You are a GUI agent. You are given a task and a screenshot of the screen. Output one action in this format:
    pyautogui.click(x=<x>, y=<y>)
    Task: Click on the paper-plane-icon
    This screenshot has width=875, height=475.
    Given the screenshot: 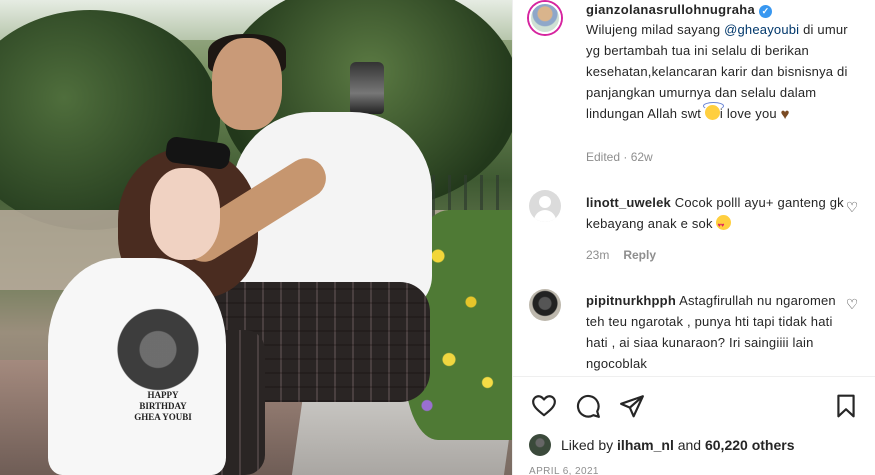 What is the action you would take?
    pyautogui.click(x=632, y=406)
    